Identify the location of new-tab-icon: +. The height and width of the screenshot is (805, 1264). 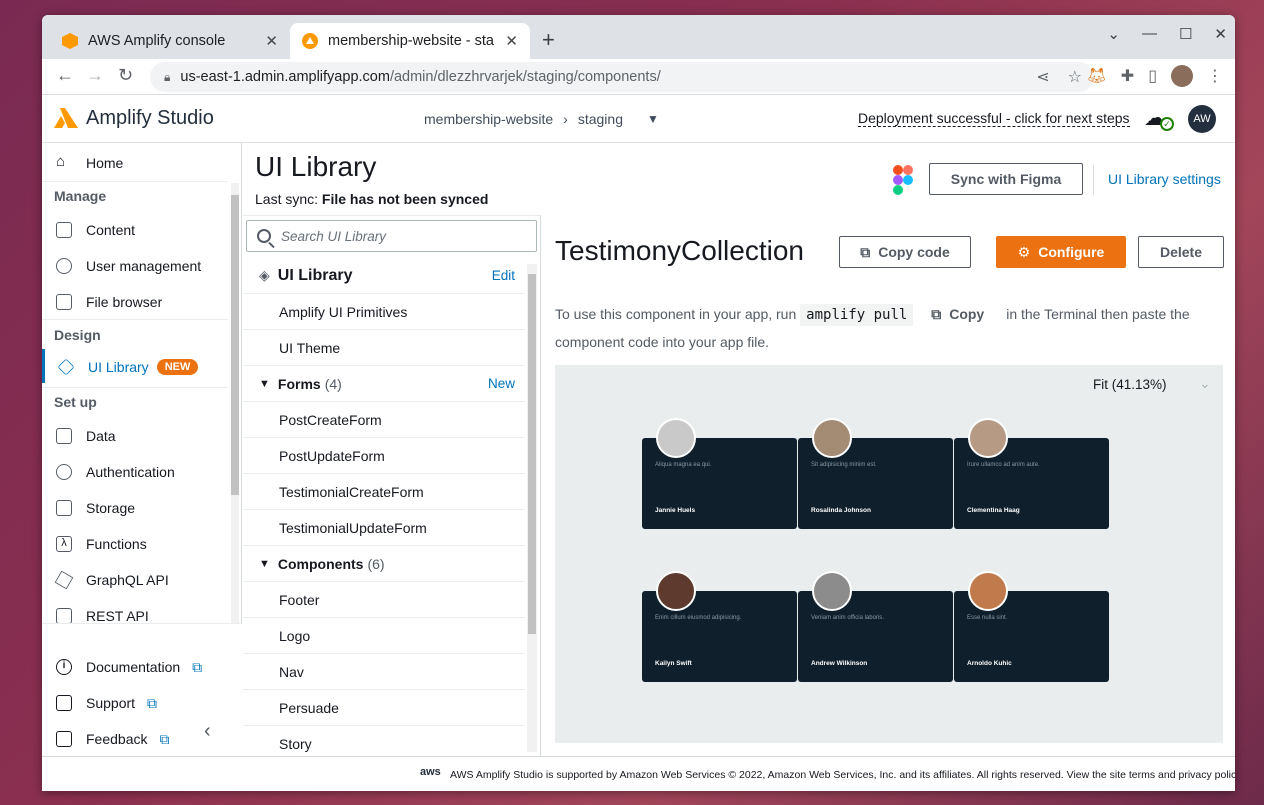
(548, 40).